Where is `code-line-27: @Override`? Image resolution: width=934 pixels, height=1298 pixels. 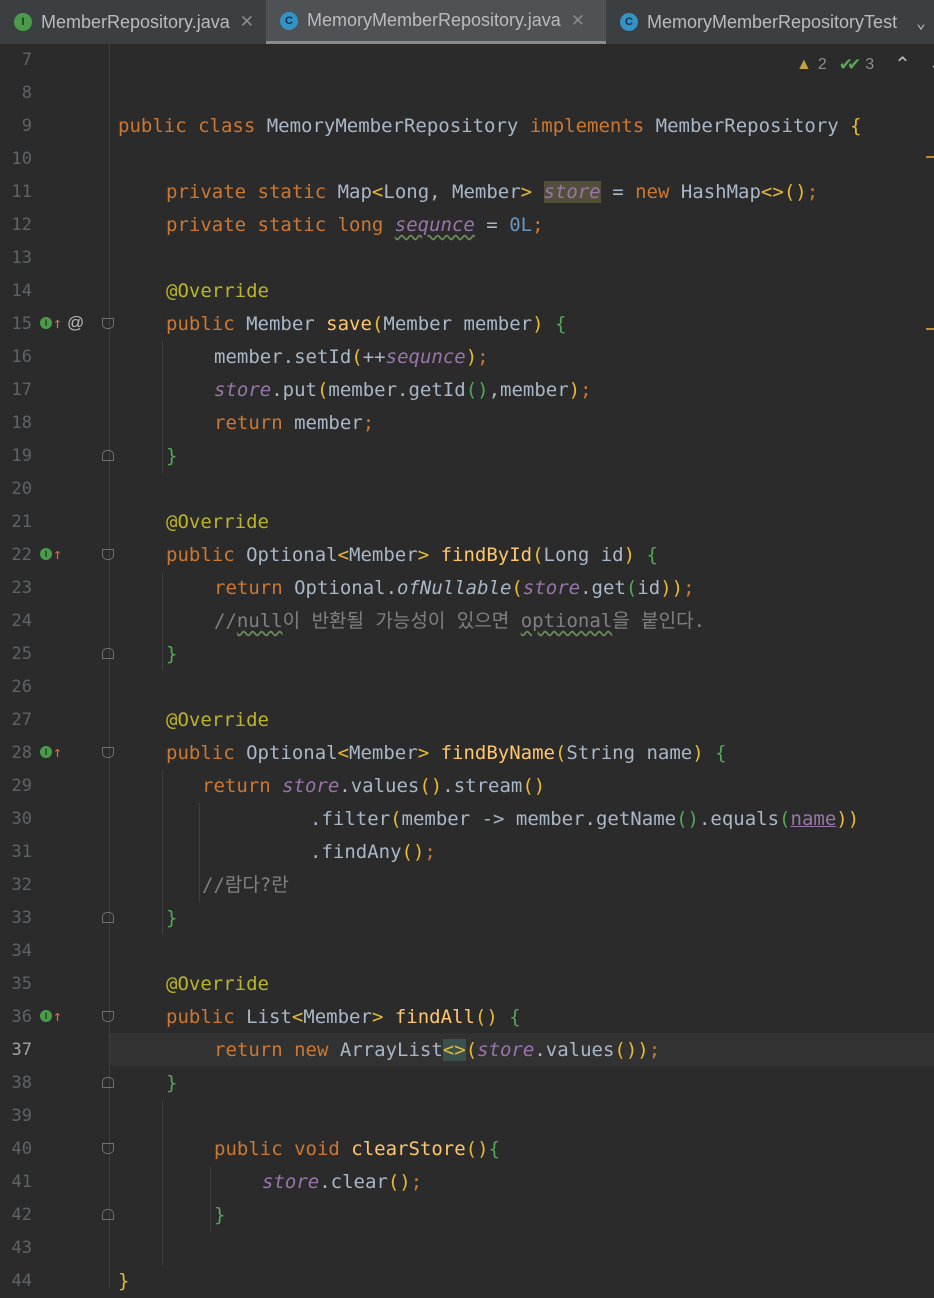
code-line-27: @Override is located at coordinates (217, 720).